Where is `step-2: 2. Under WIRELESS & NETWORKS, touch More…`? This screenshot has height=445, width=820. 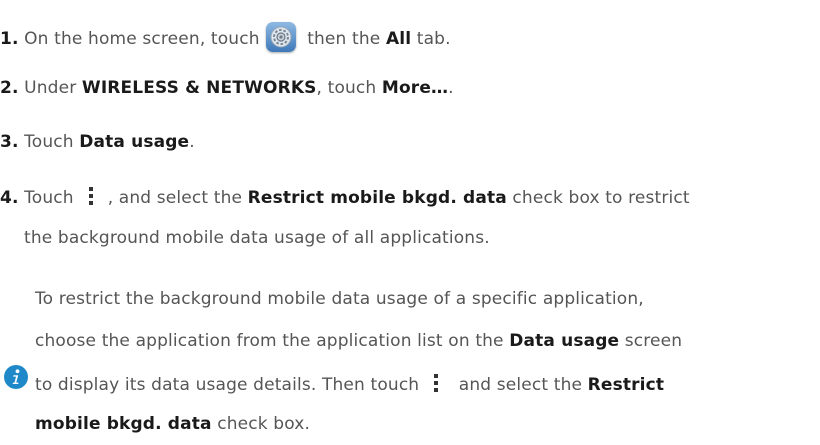
step-2: 2. Under WIRELESS & NETWORKS, touch More… is located at coordinates (227, 88).